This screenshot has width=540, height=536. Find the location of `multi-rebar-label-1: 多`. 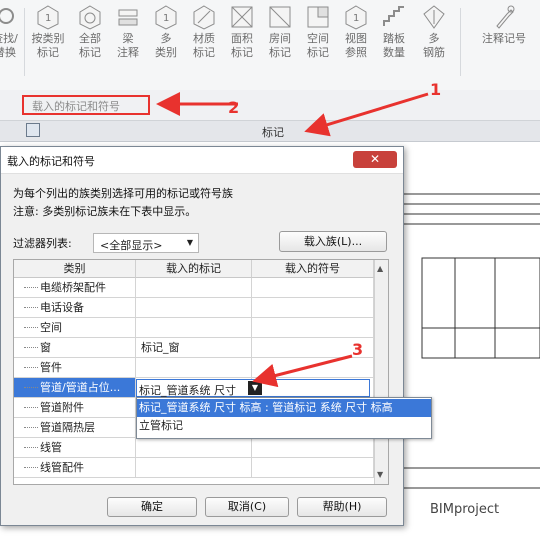

multi-rebar-label-1: 多 is located at coordinates (434, 38).